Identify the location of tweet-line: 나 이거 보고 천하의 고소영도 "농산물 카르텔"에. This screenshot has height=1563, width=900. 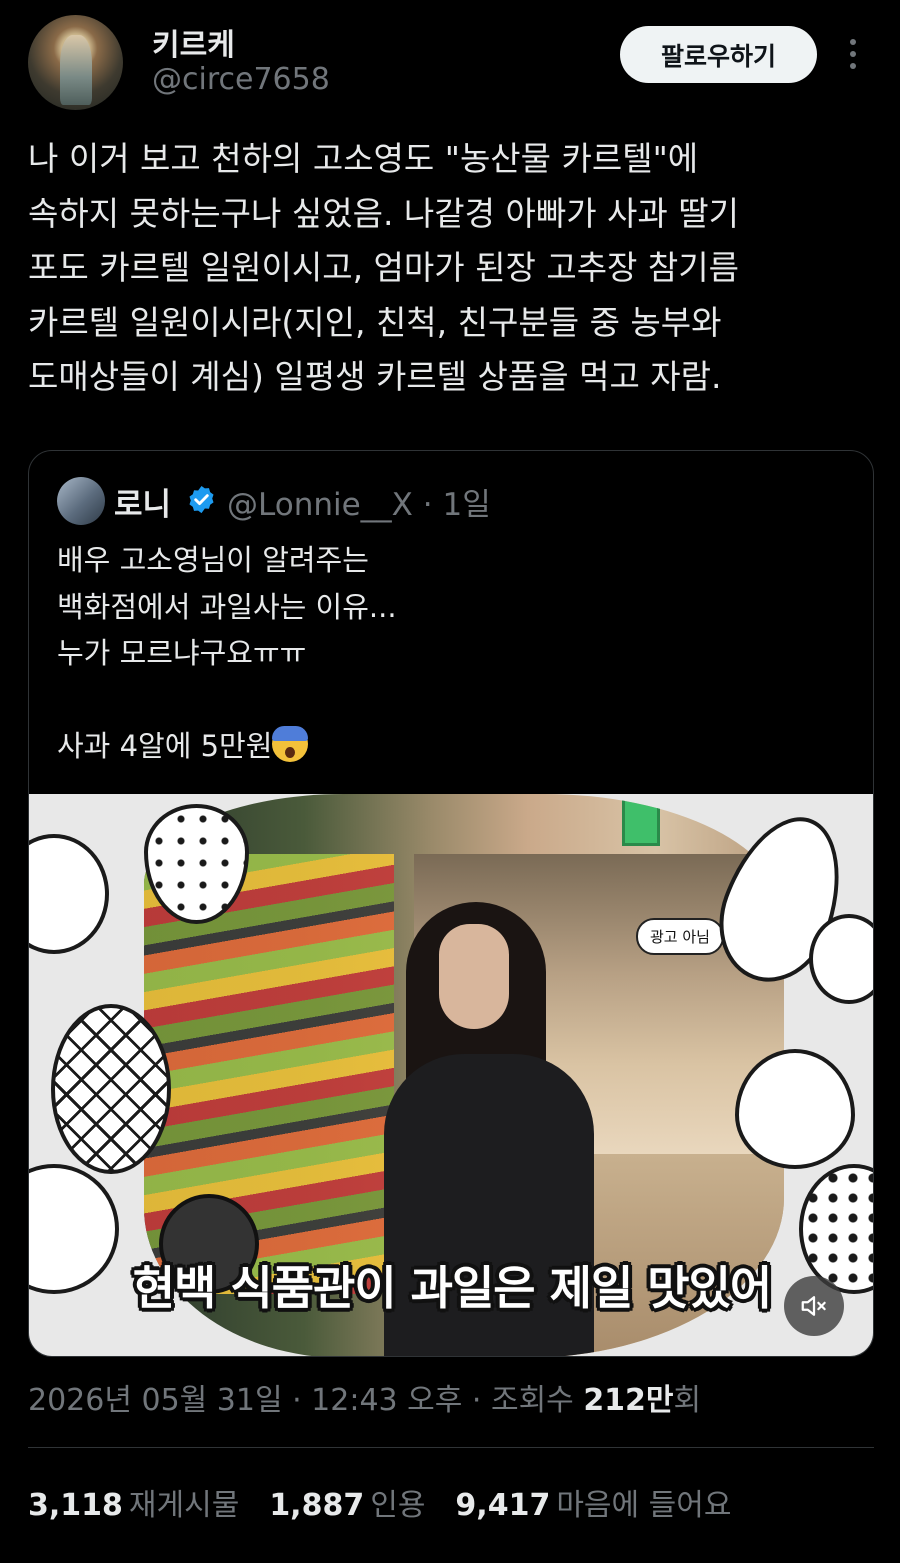
(363, 158).